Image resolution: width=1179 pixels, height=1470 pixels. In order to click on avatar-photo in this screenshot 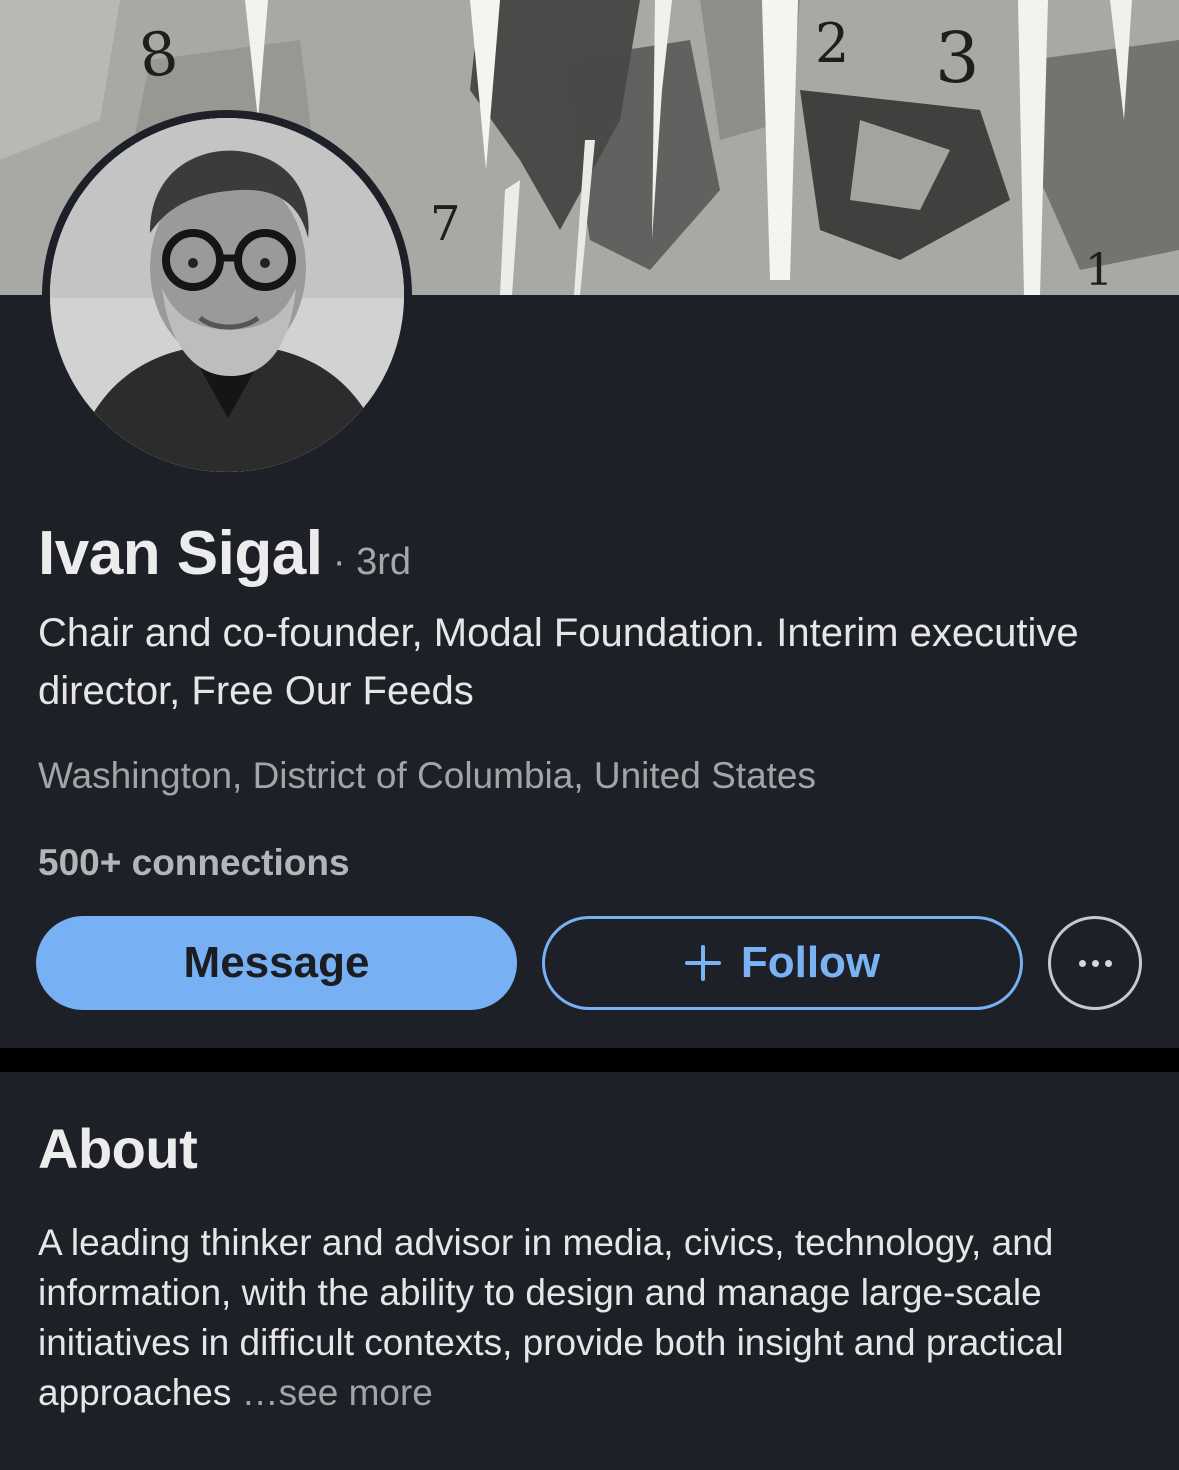, I will do `click(227, 295)`.